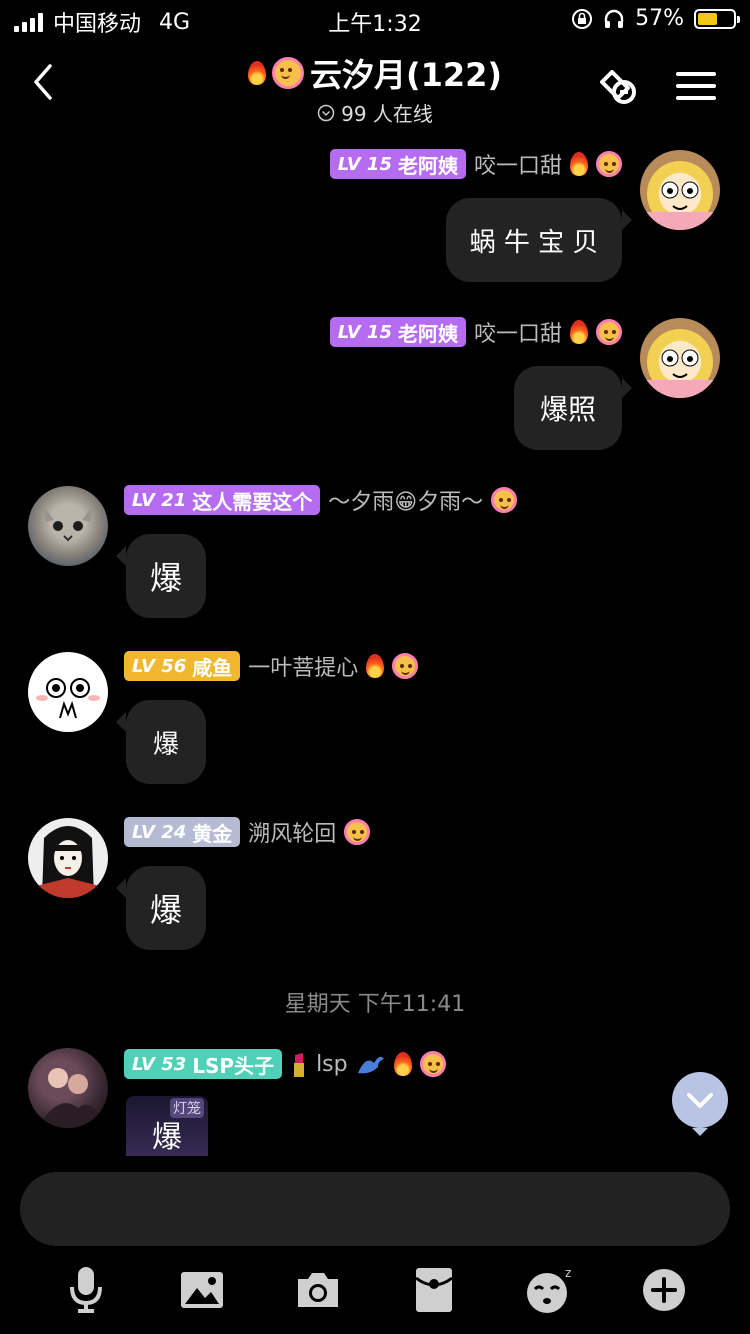 The height and width of the screenshot is (1334, 750). I want to click on group-title: 云汐月(122), so click(406, 75).